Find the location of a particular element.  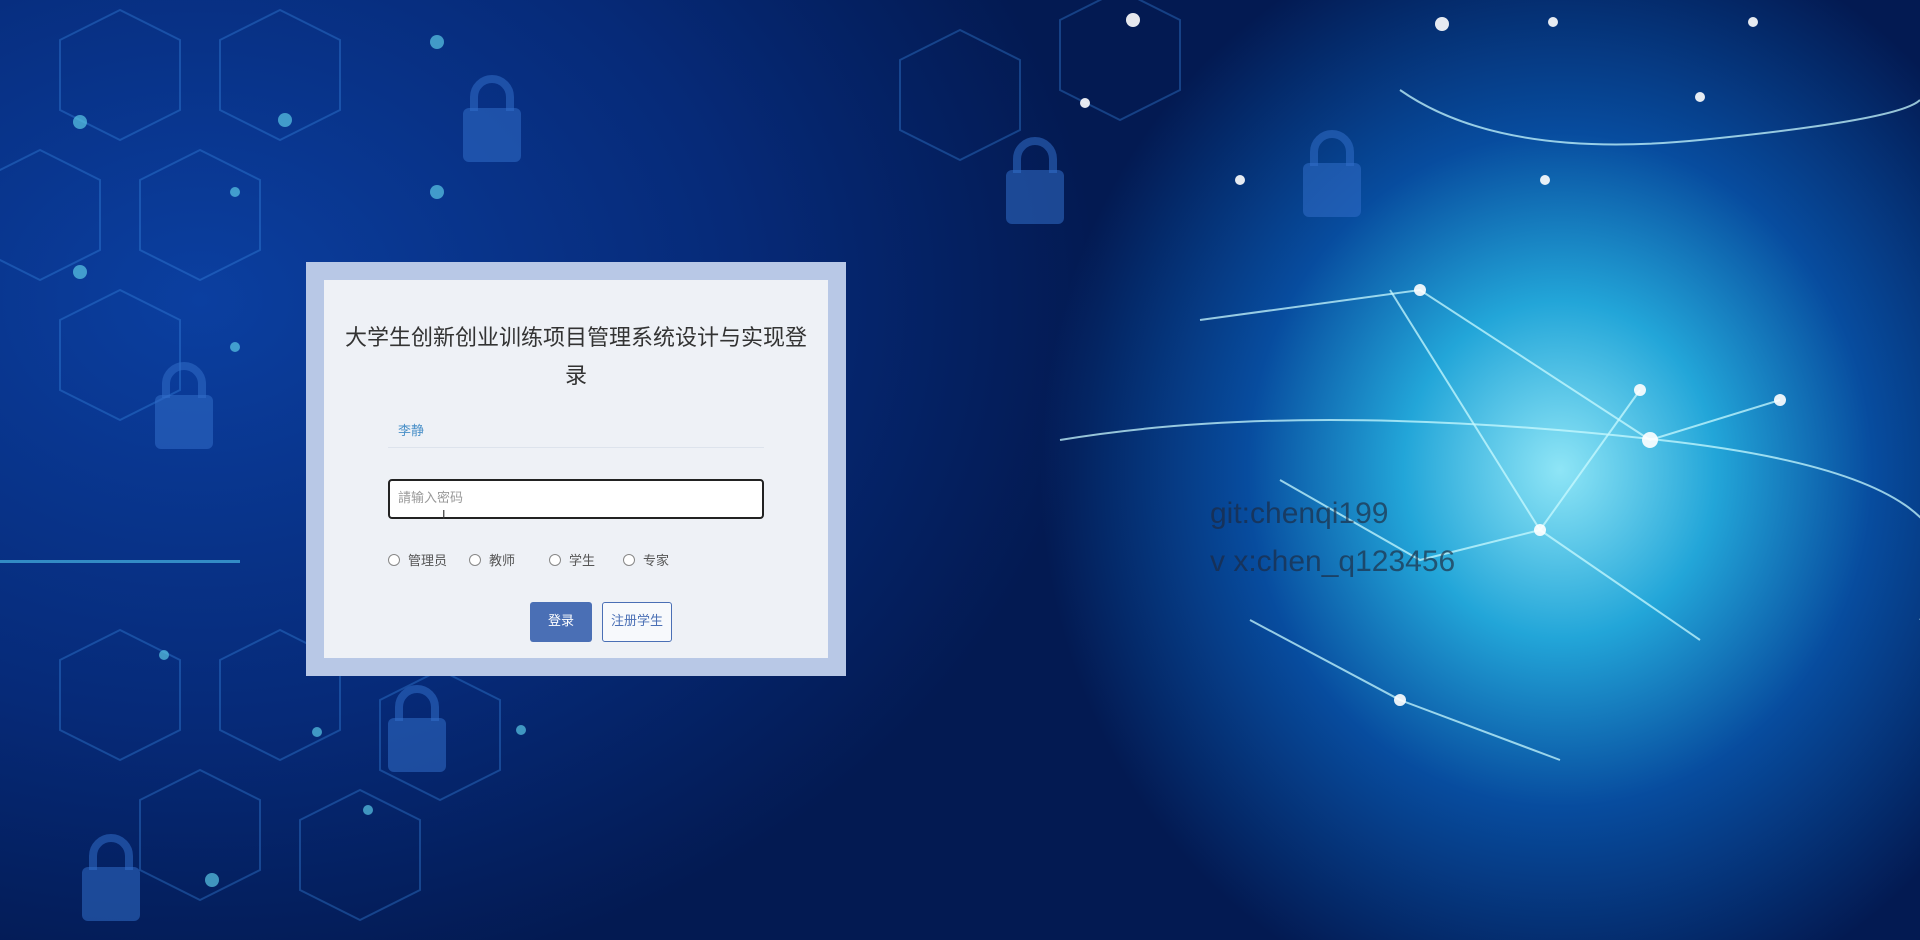

role-label: 学生 is located at coordinates (582, 561).